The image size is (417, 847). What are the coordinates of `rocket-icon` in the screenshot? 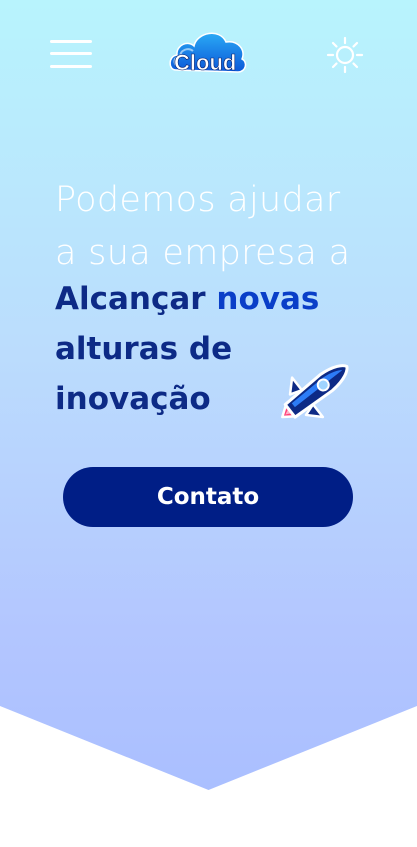 It's located at (315, 391).